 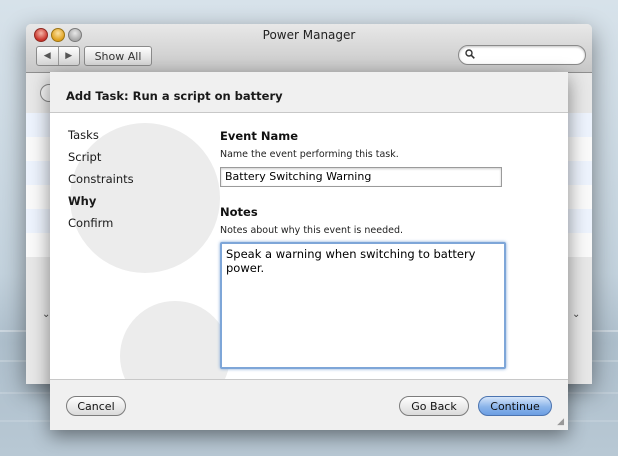 I want to click on cancel-button: Cancel, so click(x=96, y=406).